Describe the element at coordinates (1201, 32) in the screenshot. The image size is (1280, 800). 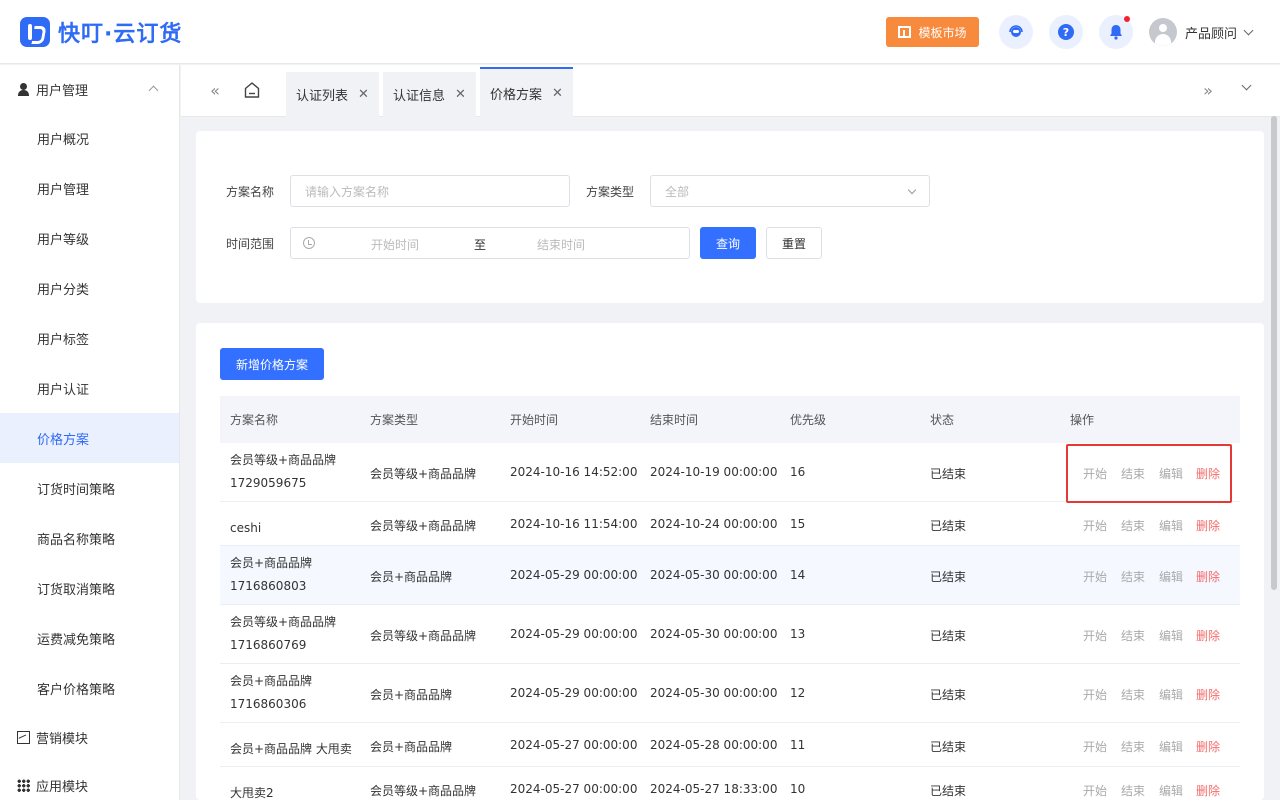
I see `user-menu: 产品顾问` at that location.